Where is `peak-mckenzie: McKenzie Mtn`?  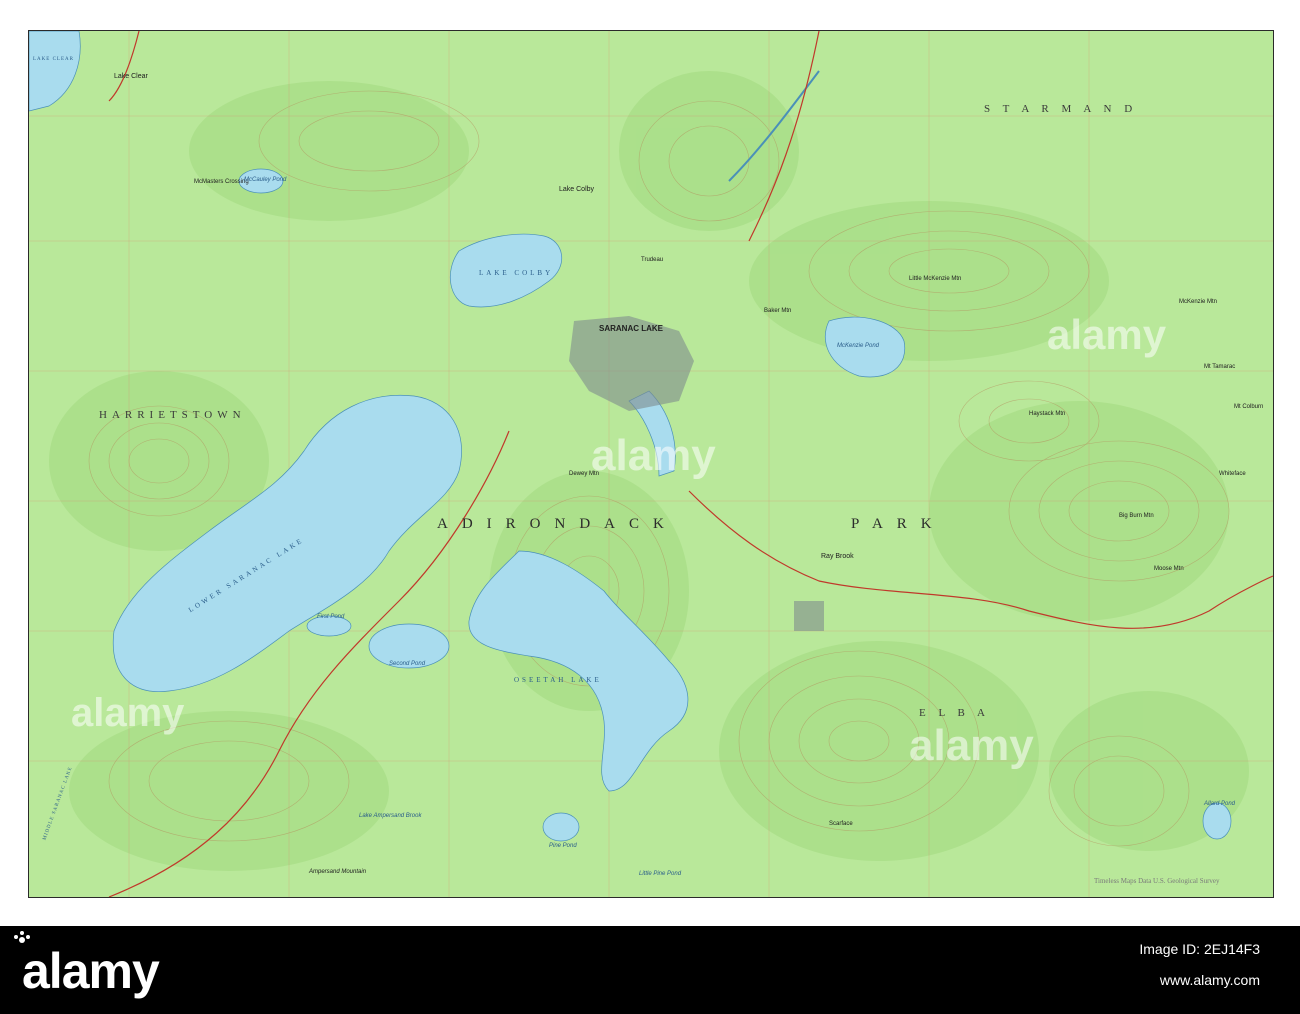
peak-mckenzie: McKenzie Mtn is located at coordinates (1198, 302).